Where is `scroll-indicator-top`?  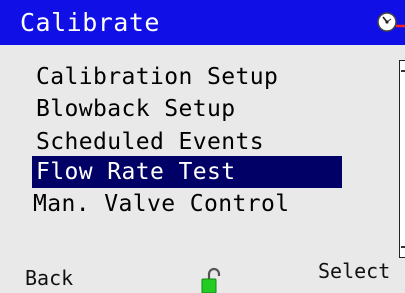 scroll-indicator-top is located at coordinates (403, 71).